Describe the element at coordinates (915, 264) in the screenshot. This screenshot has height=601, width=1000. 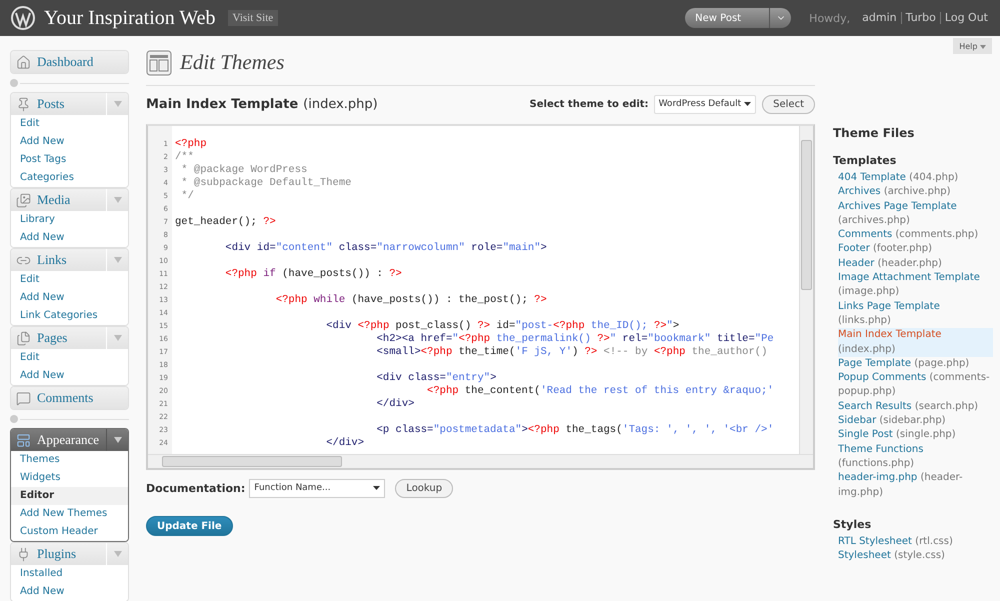
I see `theme-file-link: Header (header.php)` at that location.